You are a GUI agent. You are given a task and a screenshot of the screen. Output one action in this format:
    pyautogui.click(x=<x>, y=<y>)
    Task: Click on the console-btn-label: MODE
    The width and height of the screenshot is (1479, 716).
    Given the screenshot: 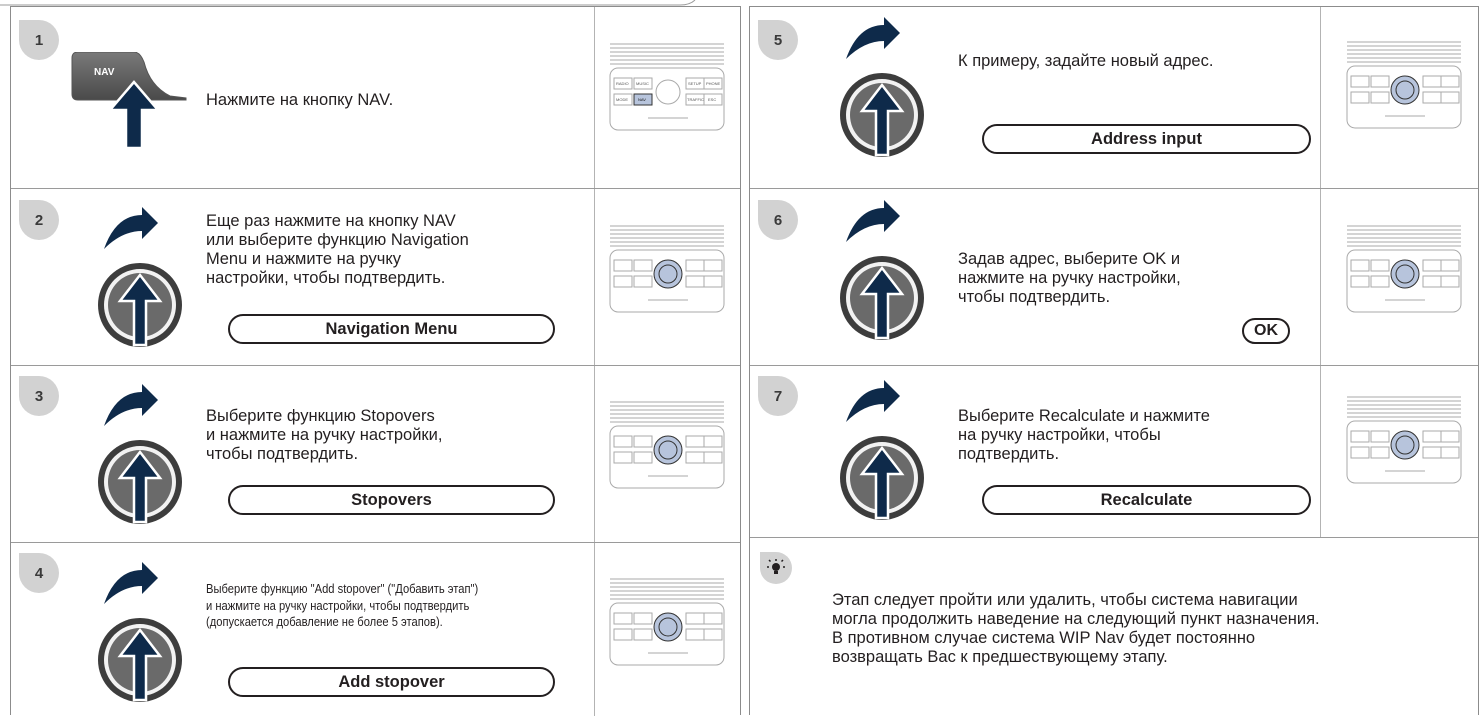 What is the action you would take?
    pyautogui.click(x=622, y=99)
    